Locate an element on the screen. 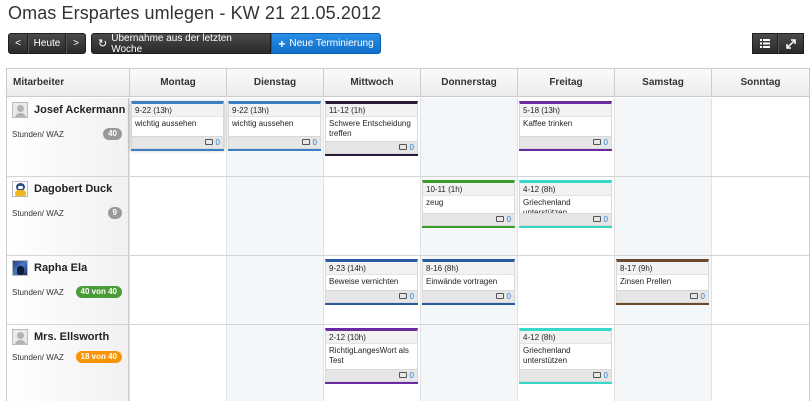  takeover-button: ↻ Übernahme aus der letzten Woche is located at coordinates (181, 44).